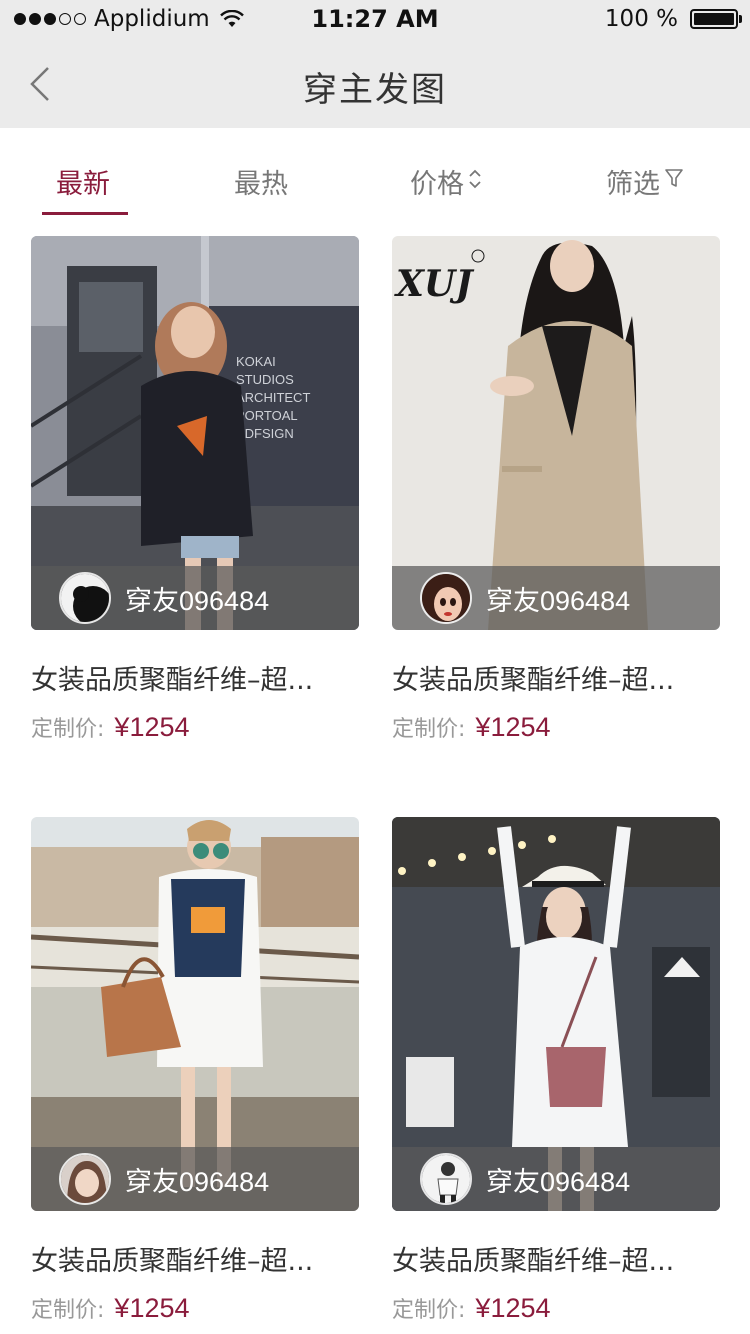 The height and width of the screenshot is (1334, 750). I want to click on status-right: 100 %, so click(673, 19).